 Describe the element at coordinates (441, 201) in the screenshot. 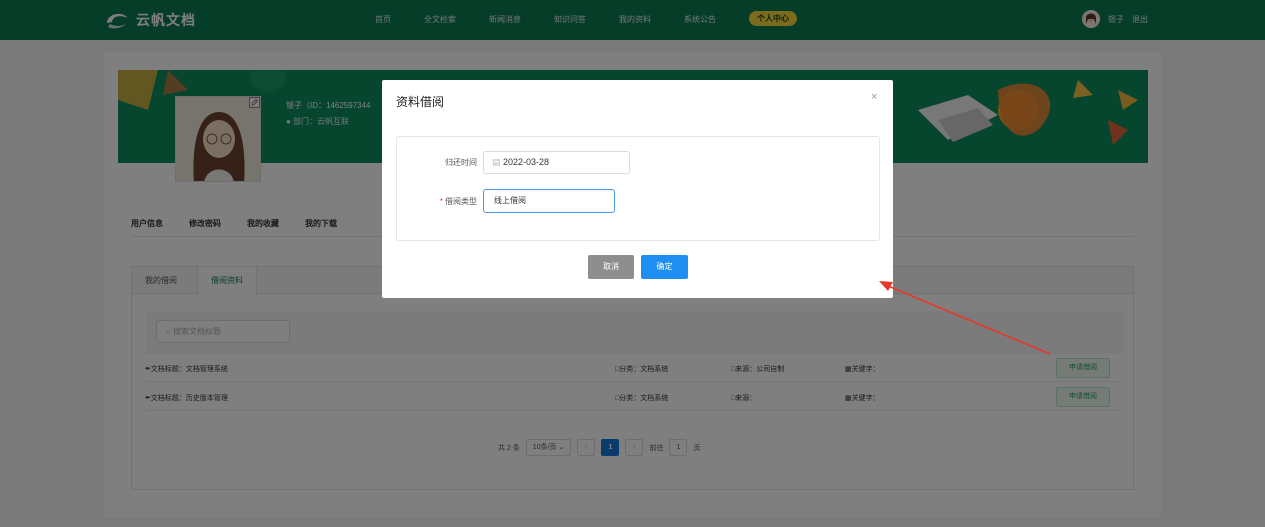

I see `required-mark: *` at that location.